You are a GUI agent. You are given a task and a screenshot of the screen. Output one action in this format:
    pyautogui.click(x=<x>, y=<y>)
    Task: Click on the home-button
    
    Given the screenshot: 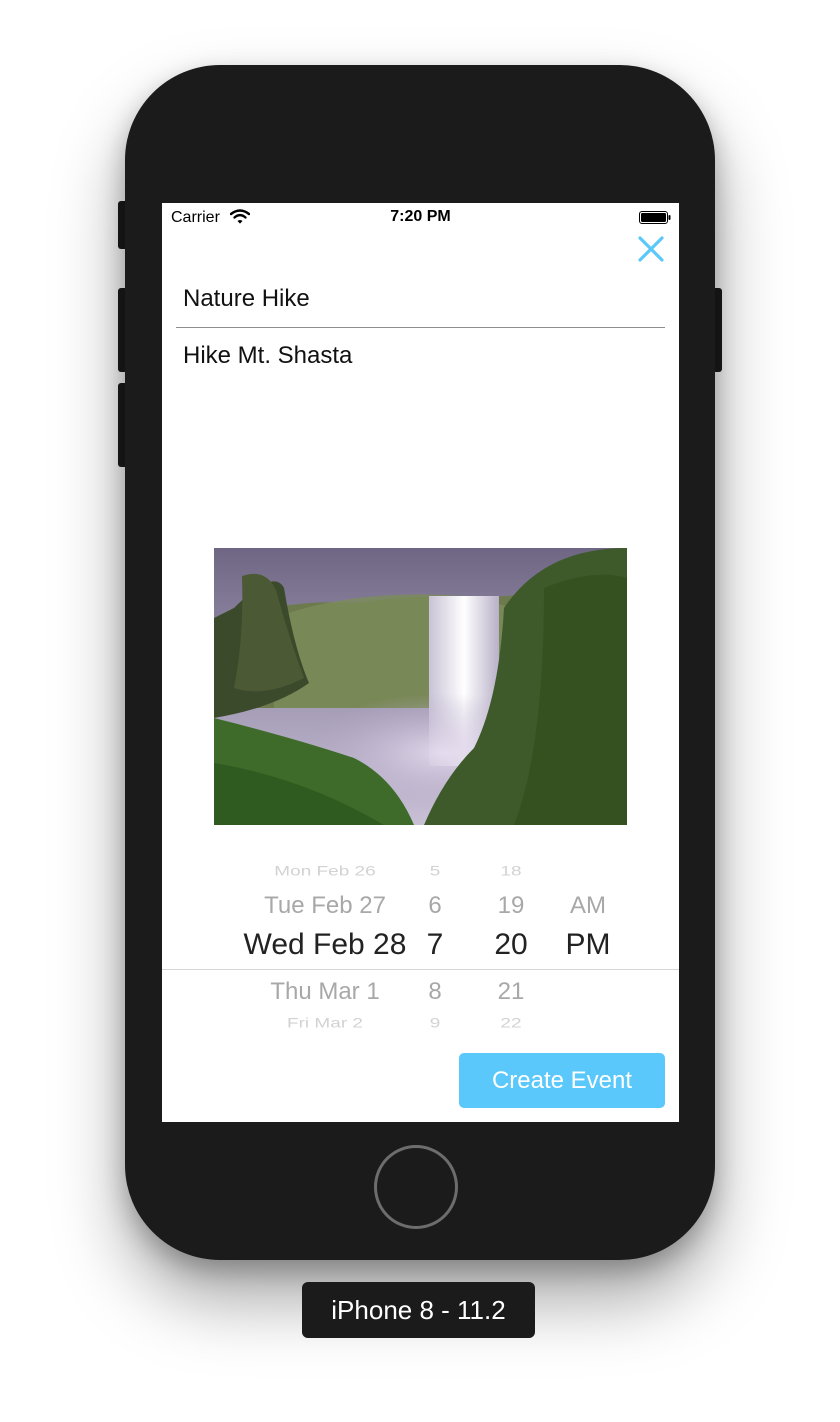 What is the action you would take?
    pyautogui.click(x=416, y=1187)
    